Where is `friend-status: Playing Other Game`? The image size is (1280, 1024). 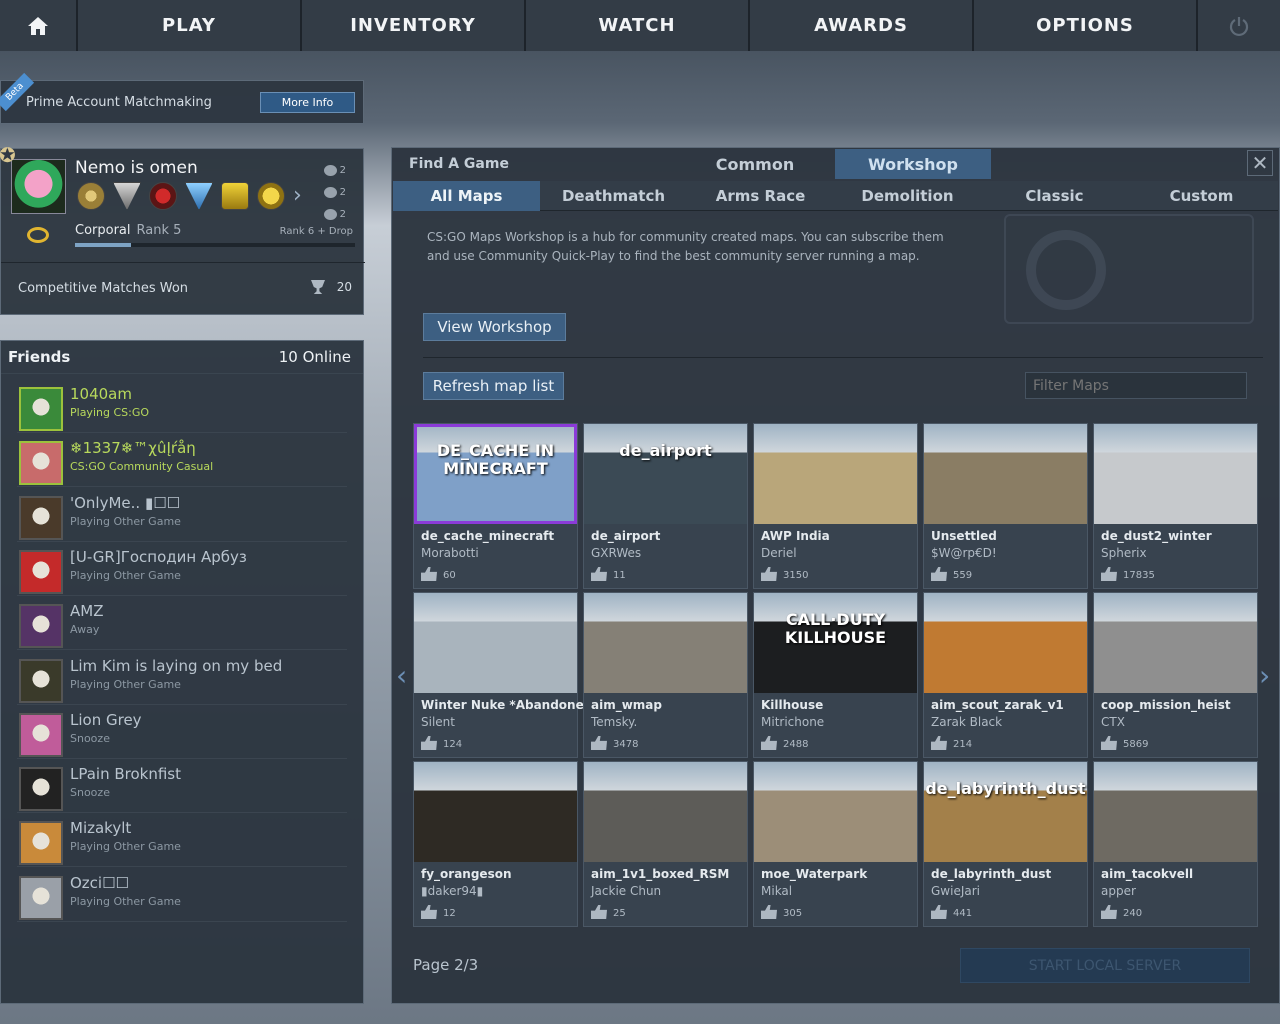
friend-status: Playing Other Game is located at coordinates (125, 575).